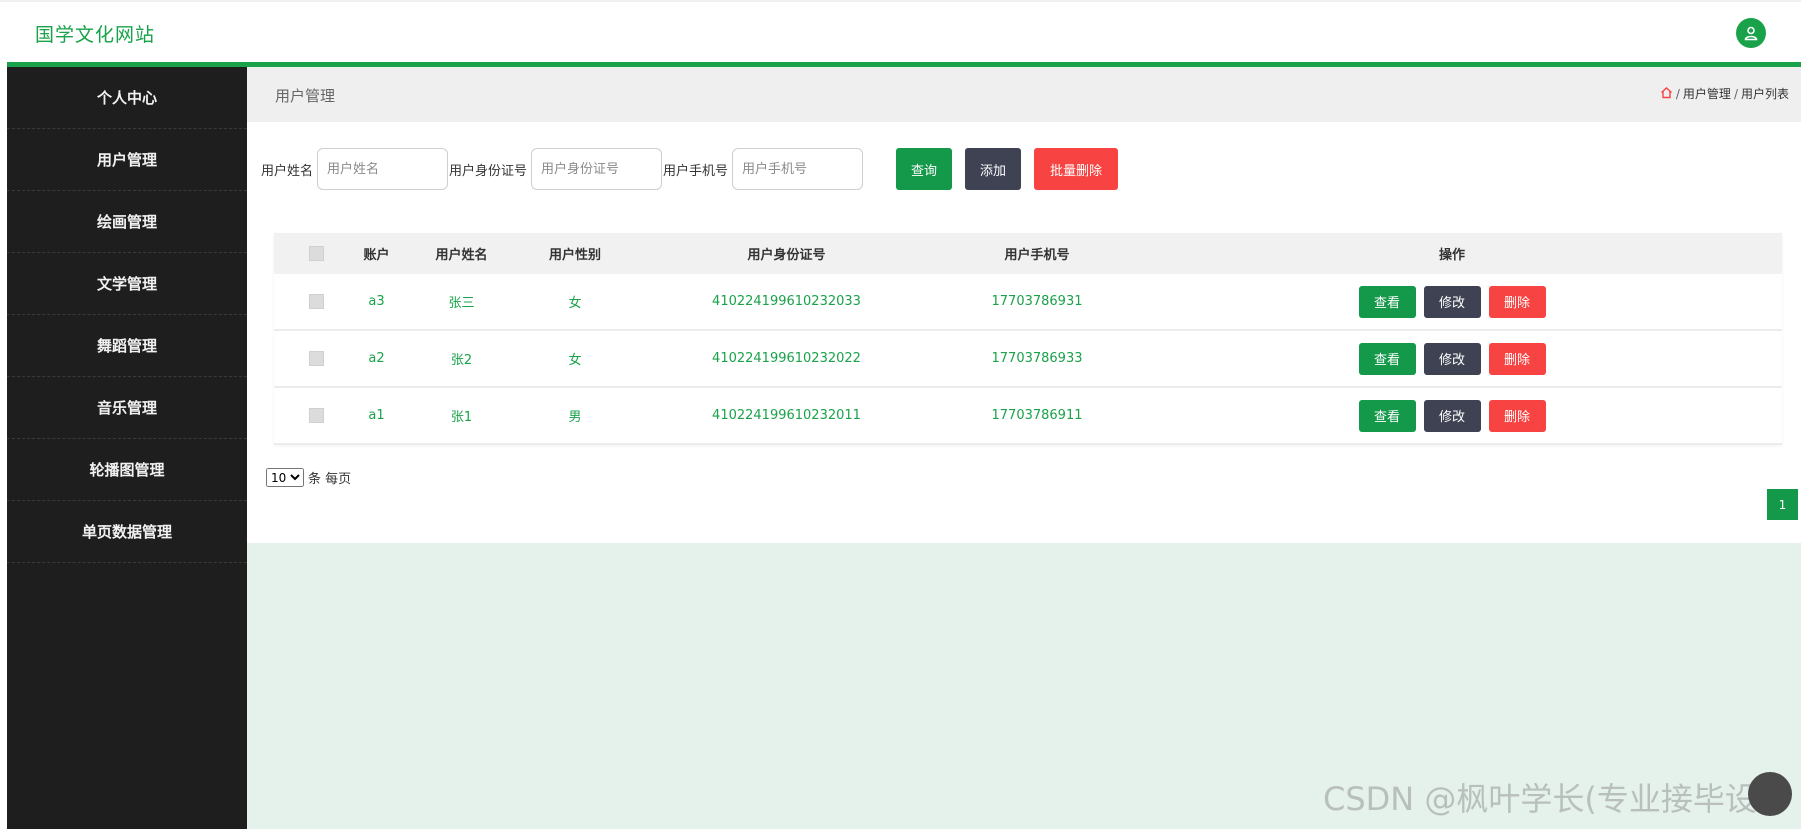 The height and width of the screenshot is (829, 1801). Describe the element at coordinates (1707, 93) in the screenshot. I see `breadcrumb-user-management: 用户管理` at that location.